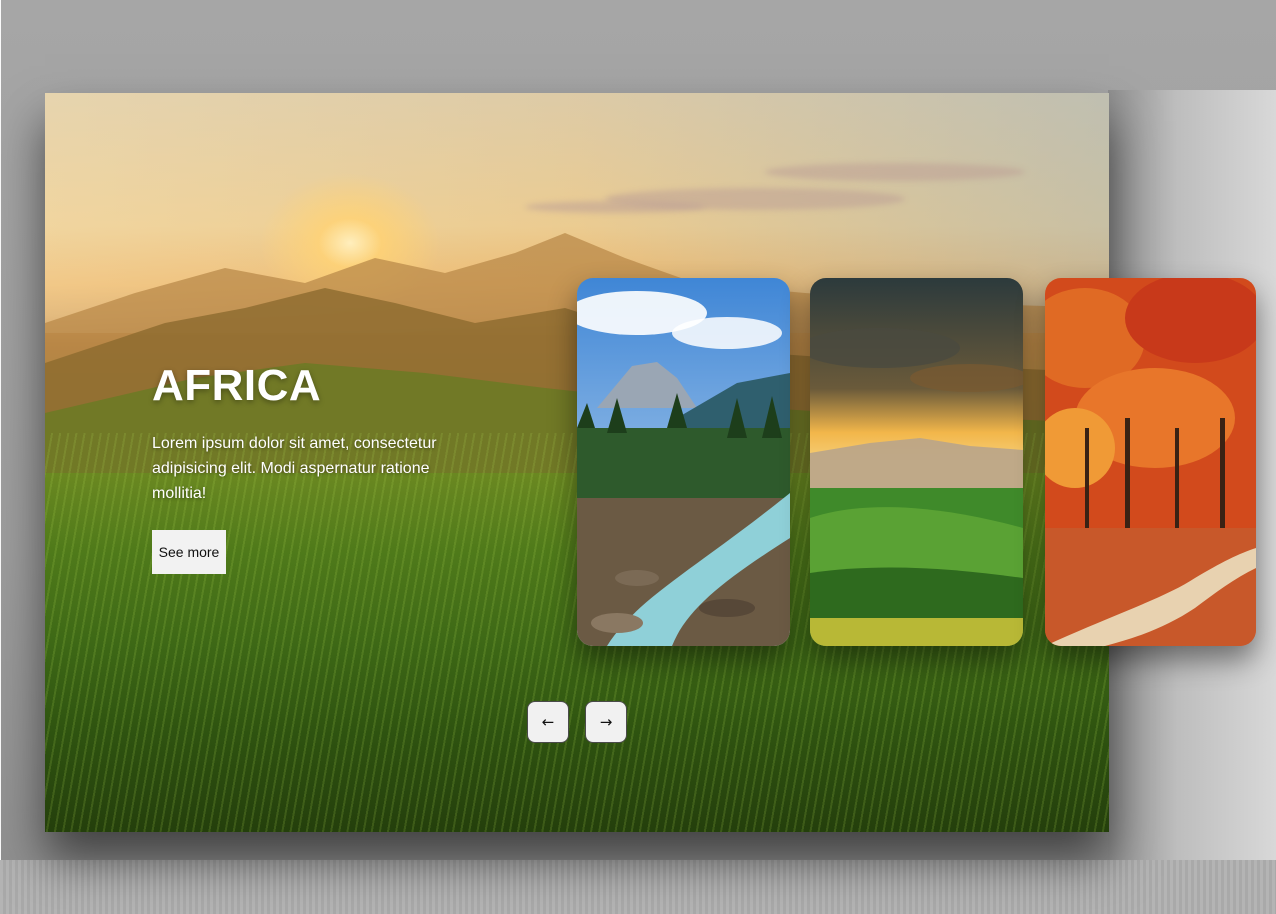 The width and height of the screenshot is (1276, 914). I want to click on hero-title: AFRICA, so click(237, 385).